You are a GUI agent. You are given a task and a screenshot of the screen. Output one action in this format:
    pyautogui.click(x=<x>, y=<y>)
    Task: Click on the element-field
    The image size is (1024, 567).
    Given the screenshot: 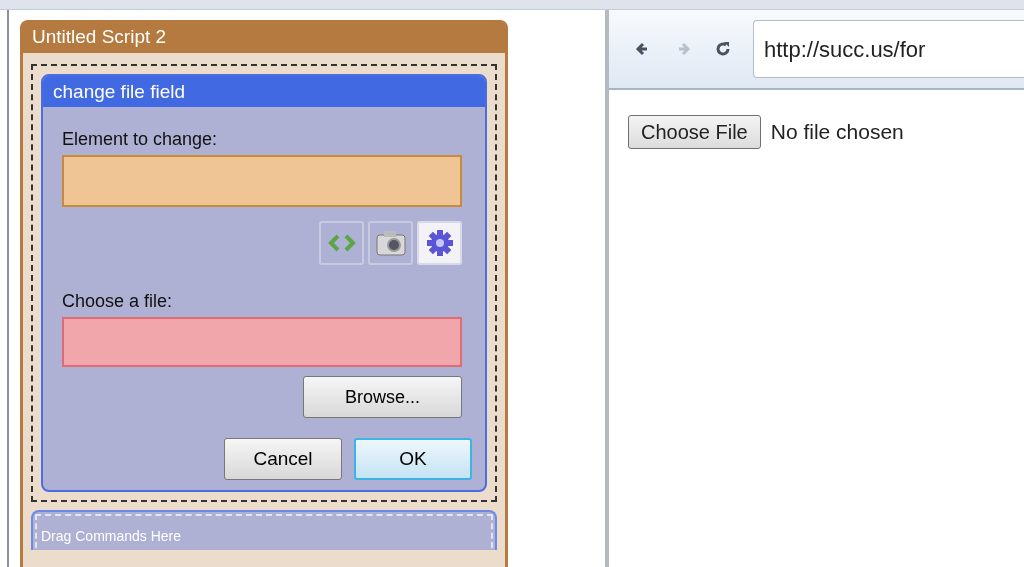 What is the action you would take?
    pyautogui.click(x=262, y=181)
    